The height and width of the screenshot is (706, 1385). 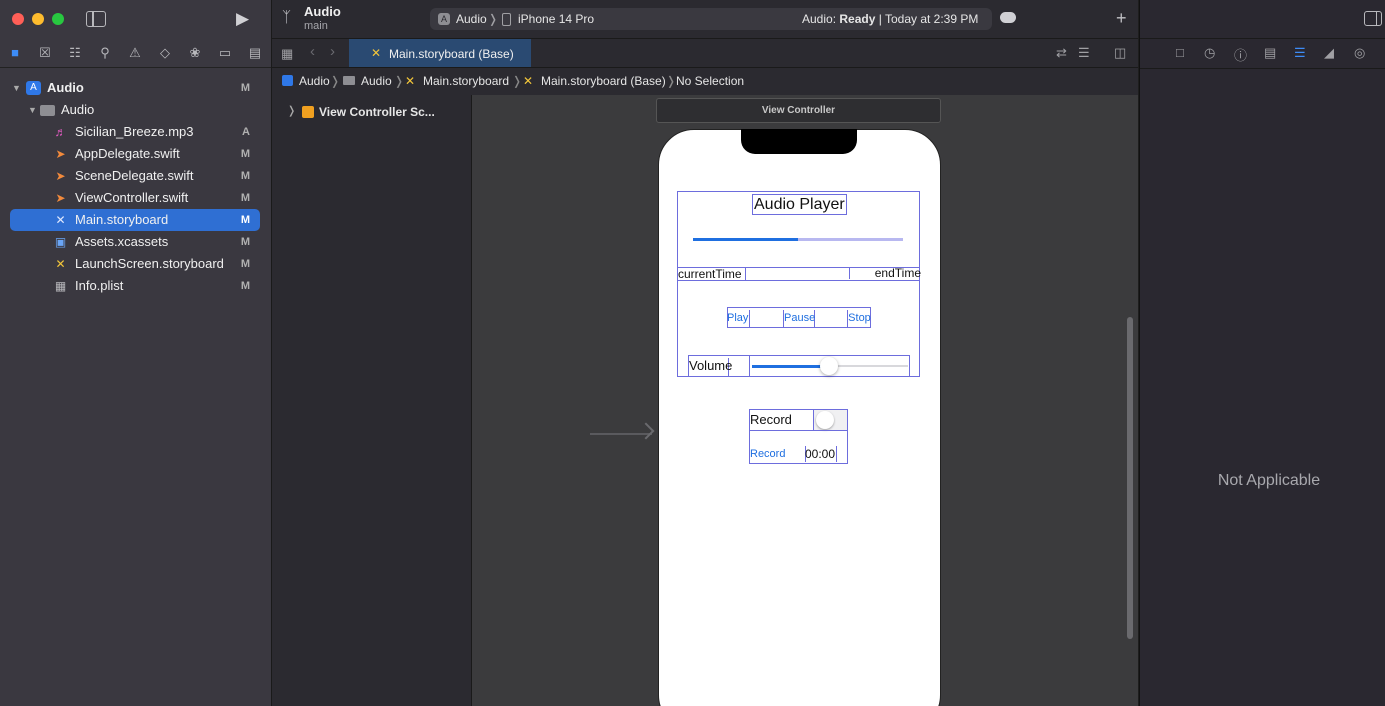 What do you see at coordinates (99, 285) in the screenshot?
I see `tree-item-label: Info.plist` at bounding box center [99, 285].